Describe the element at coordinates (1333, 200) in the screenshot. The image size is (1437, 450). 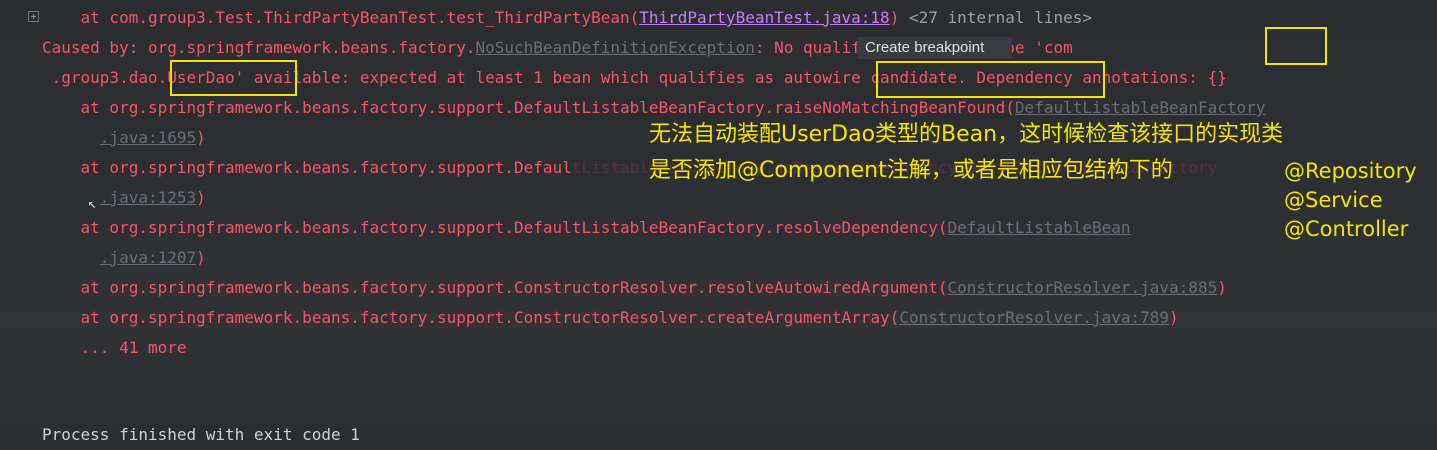
I see `annotation-tag-service: @Service` at that location.